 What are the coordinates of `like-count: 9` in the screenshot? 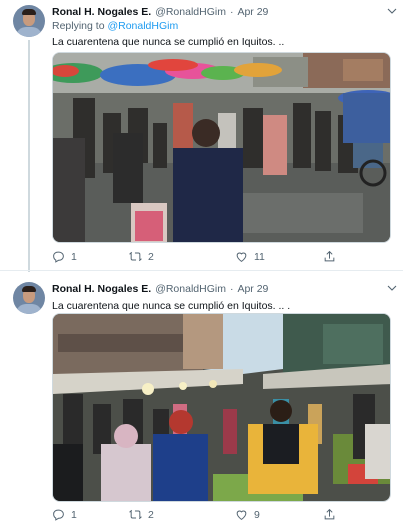 It's located at (257, 514).